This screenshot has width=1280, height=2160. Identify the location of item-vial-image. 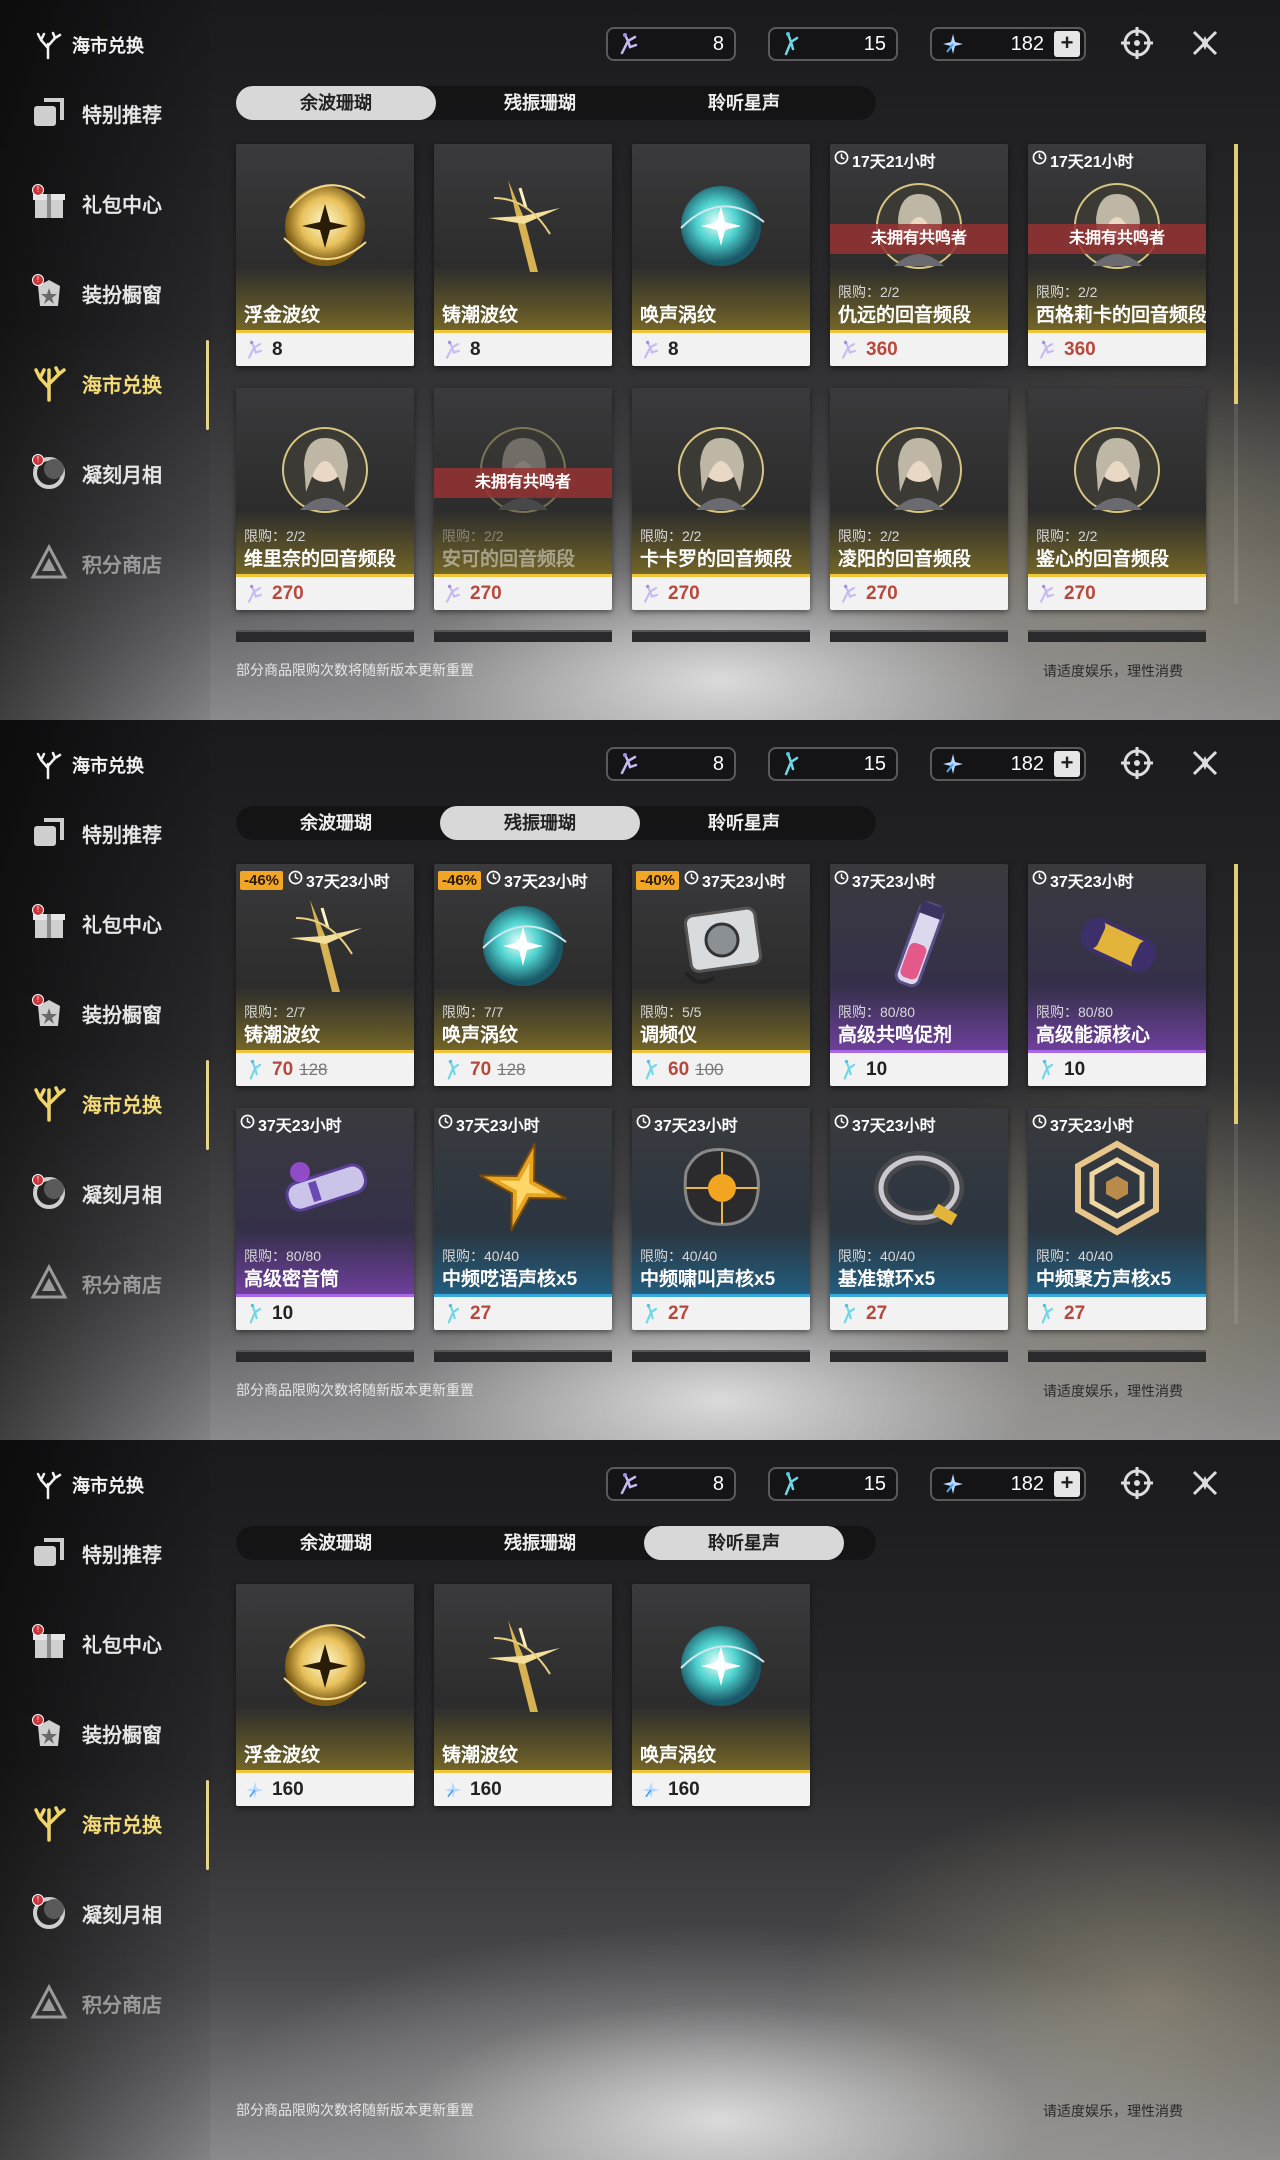
(919, 943).